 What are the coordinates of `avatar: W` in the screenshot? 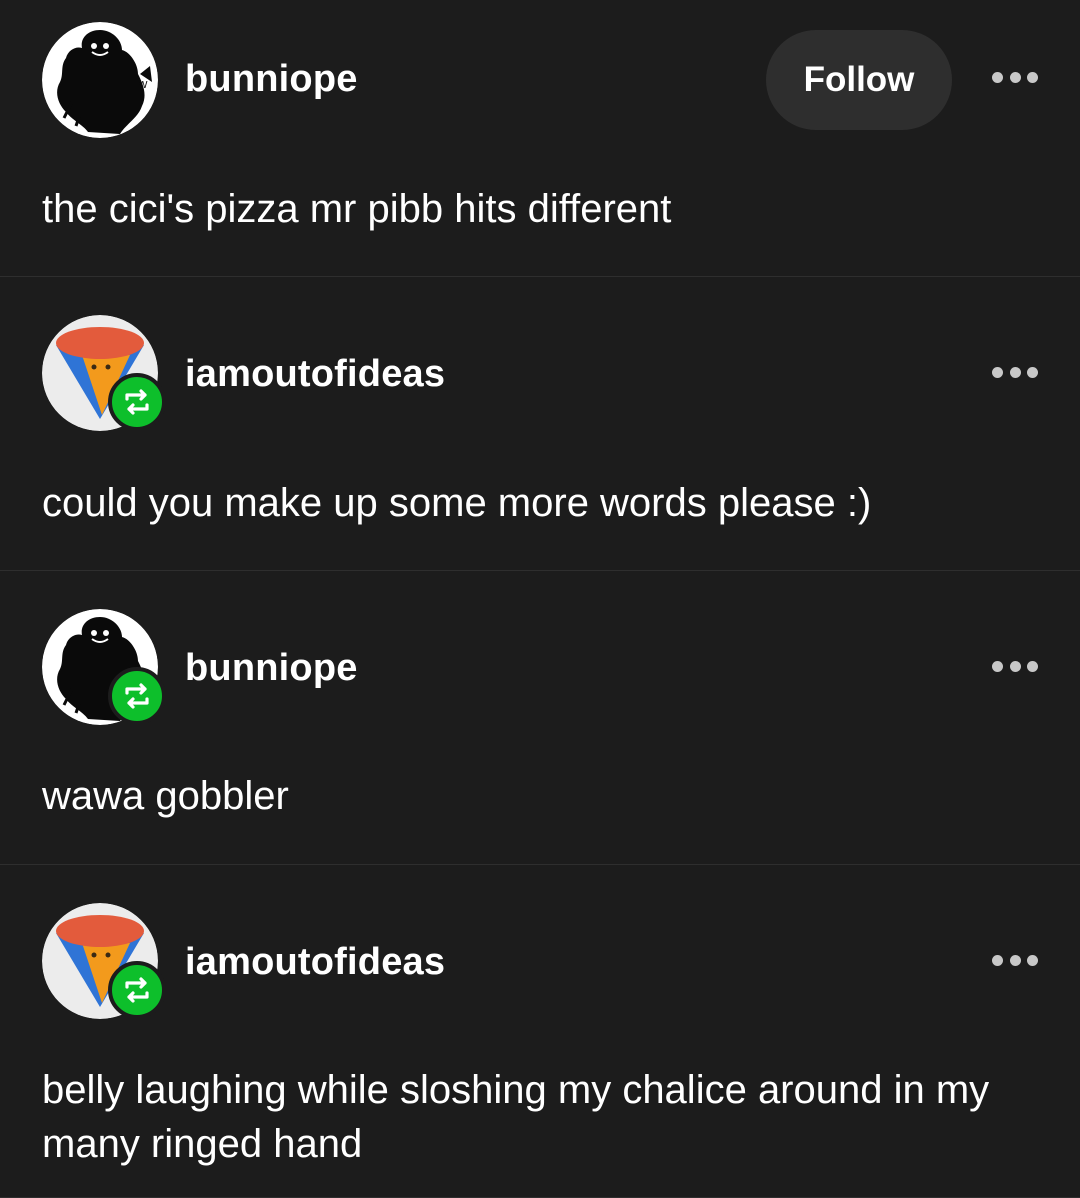 It's located at (100, 80).